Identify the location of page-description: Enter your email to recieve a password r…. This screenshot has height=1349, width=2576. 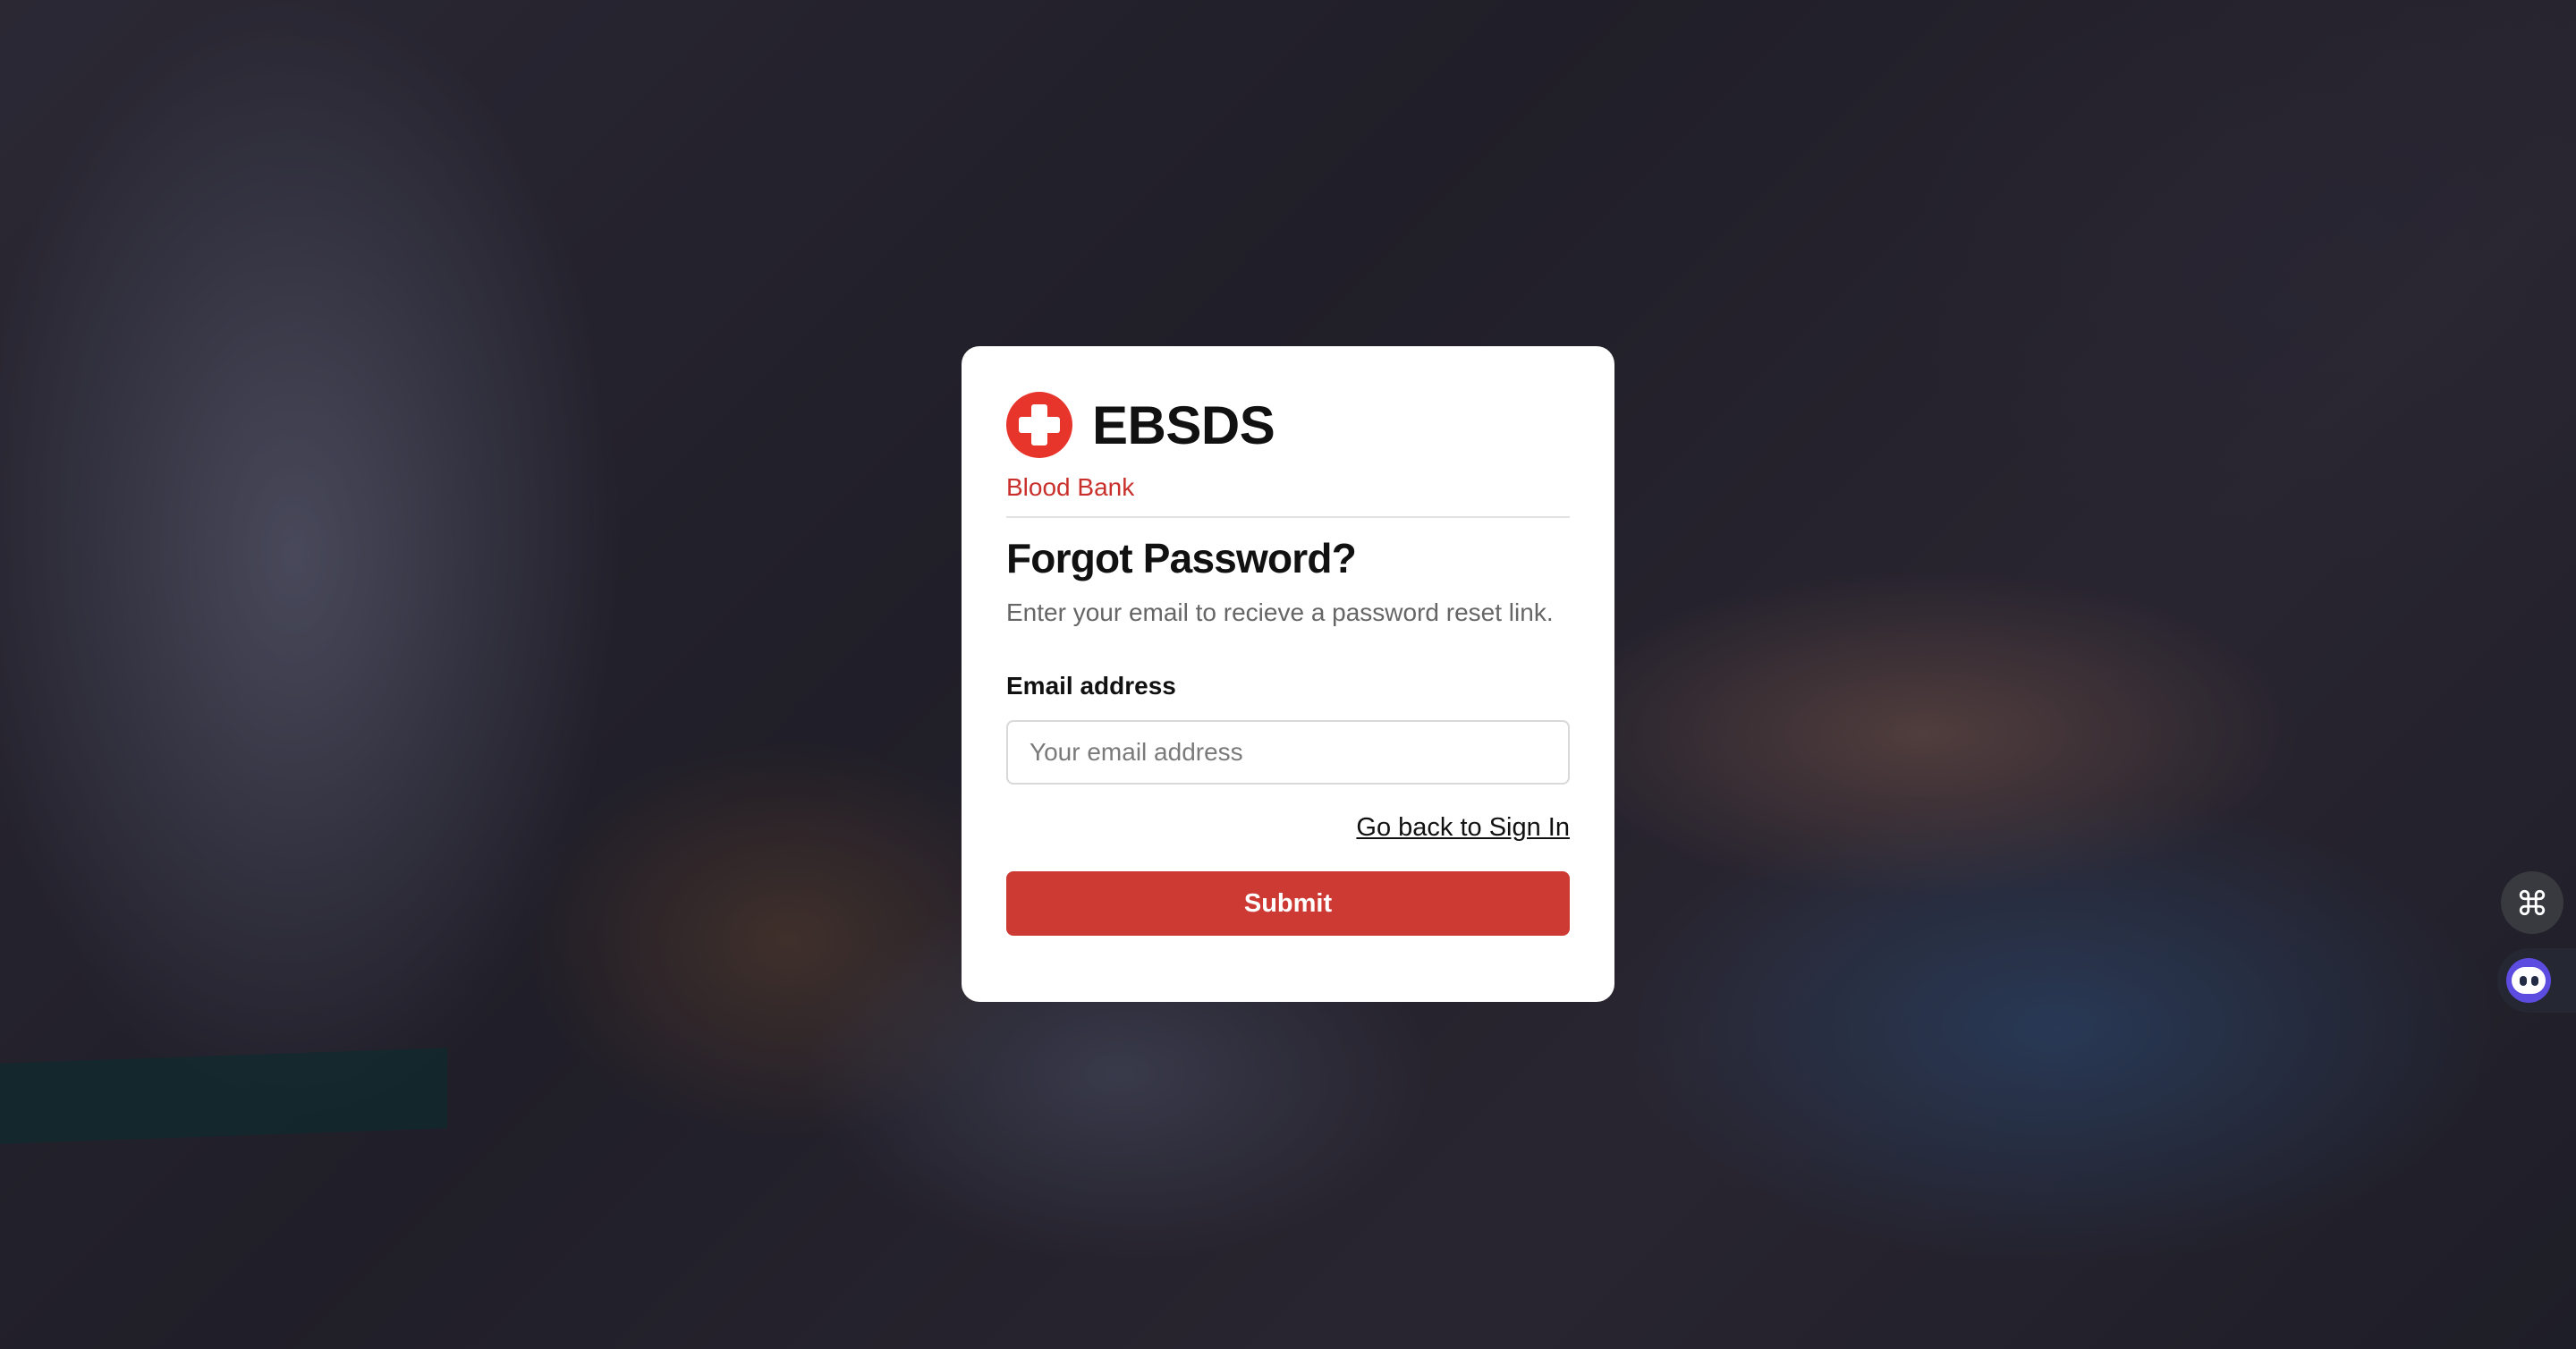
(1280, 612).